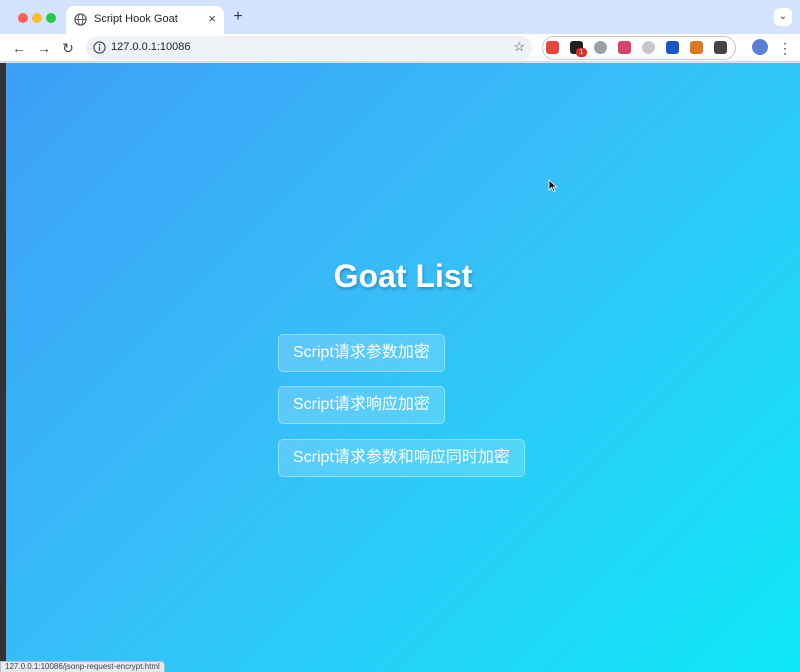 The image size is (800, 672). Describe the element at coordinates (99, 47) in the screenshot. I see `info-icon` at that location.